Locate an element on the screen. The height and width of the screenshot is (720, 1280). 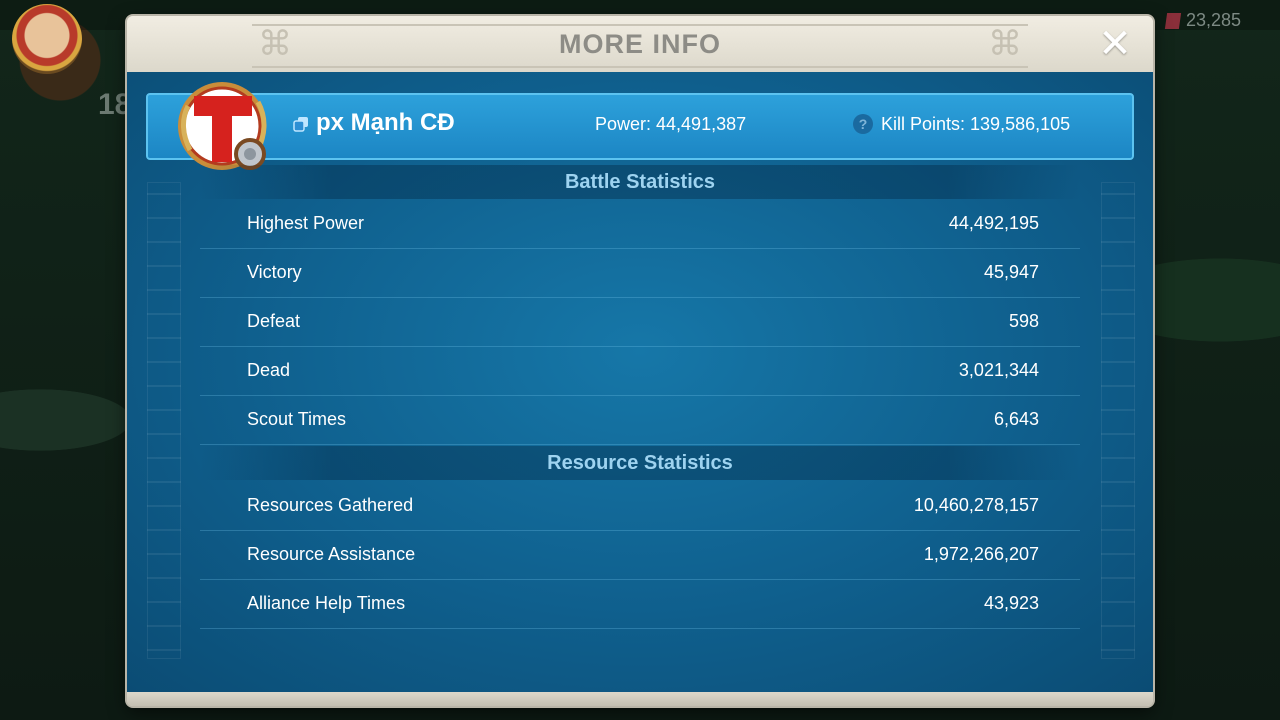
modal-title: MORE INFO is located at coordinates (640, 44).